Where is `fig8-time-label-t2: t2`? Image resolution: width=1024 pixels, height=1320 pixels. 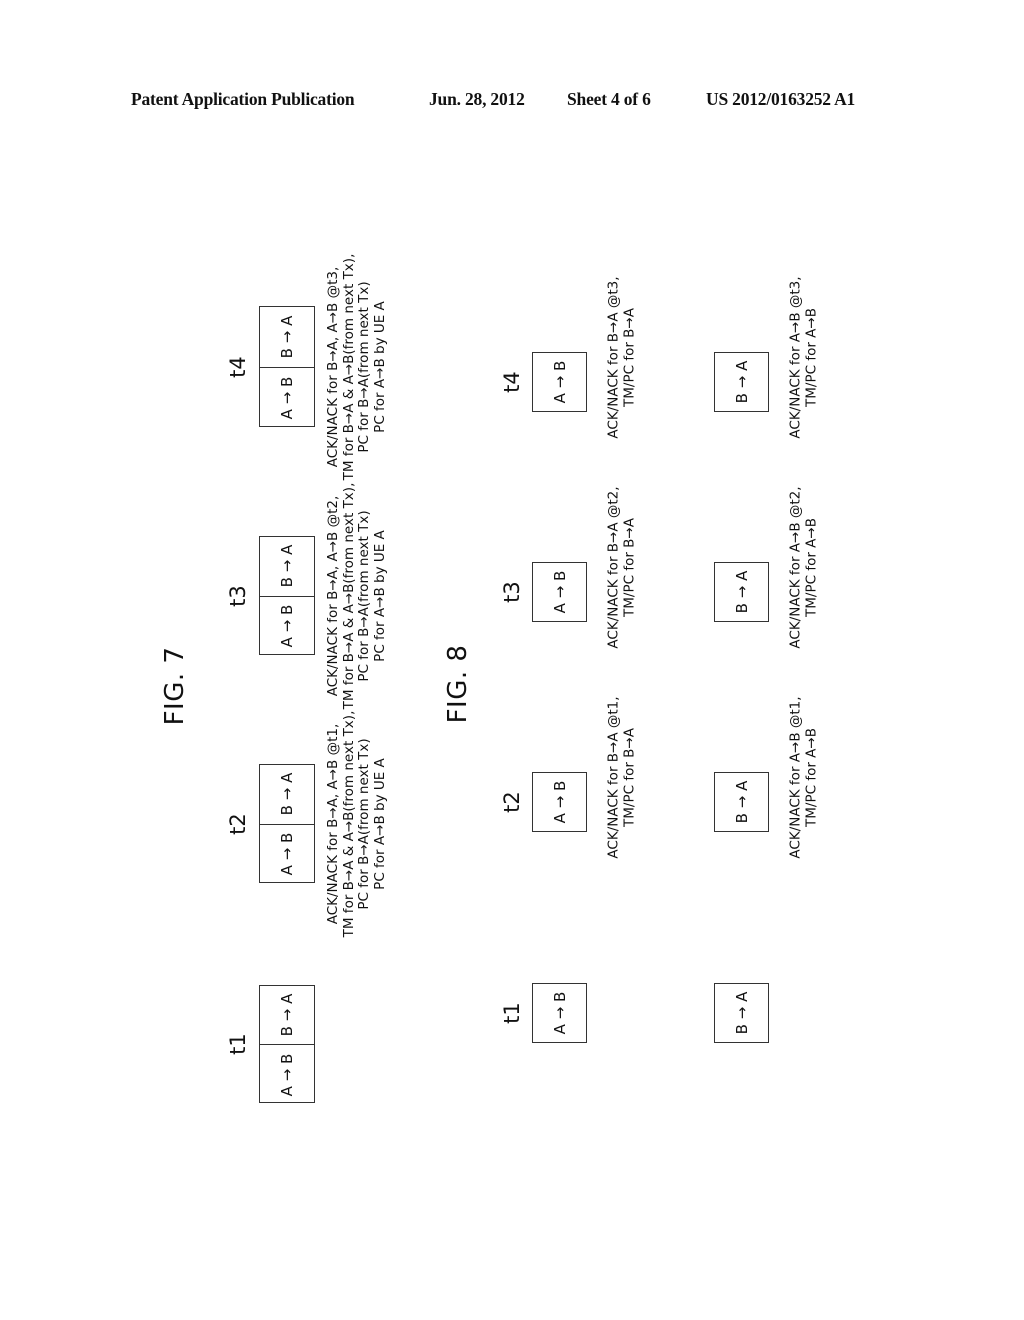
fig8-time-label-t2: t2 is located at coordinates (512, 802).